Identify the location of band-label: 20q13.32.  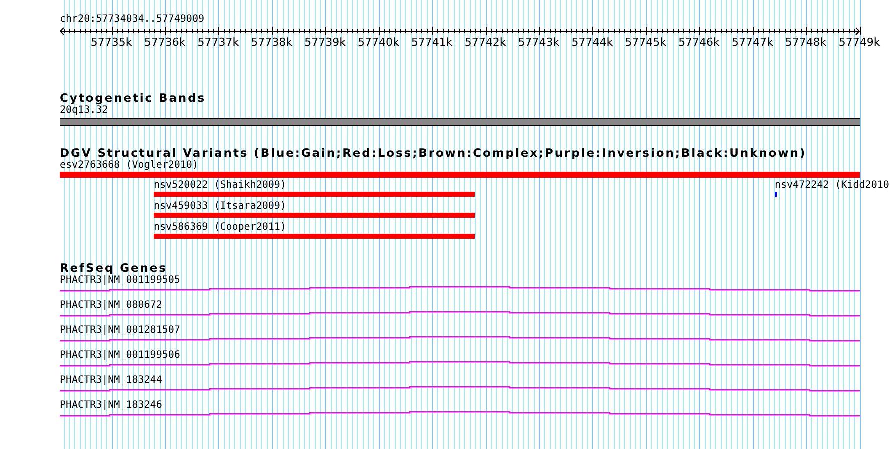
(84, 110).